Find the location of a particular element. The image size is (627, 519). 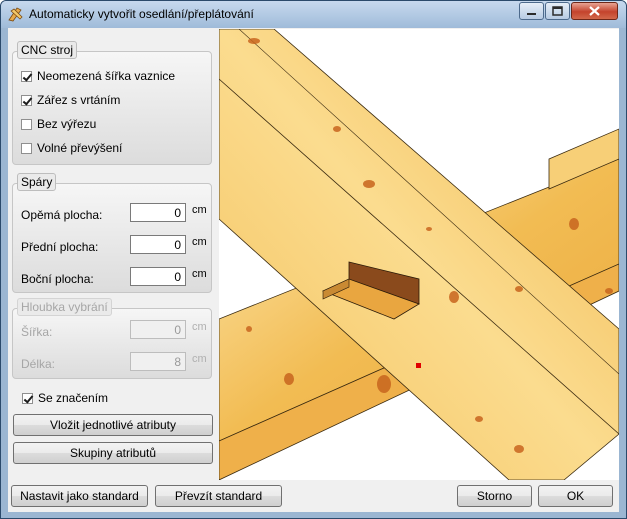

support-surface-unit: cm is located at coordinates (199, 210).